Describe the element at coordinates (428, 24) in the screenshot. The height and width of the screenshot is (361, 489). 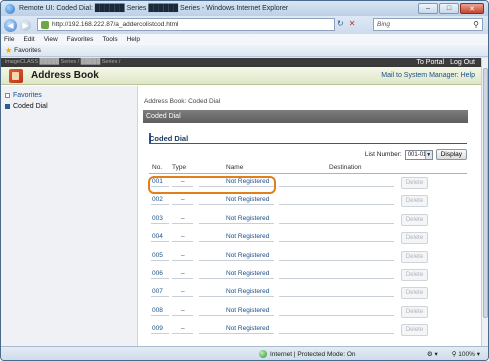
I see `search-input: Bing ⚲` at that location.